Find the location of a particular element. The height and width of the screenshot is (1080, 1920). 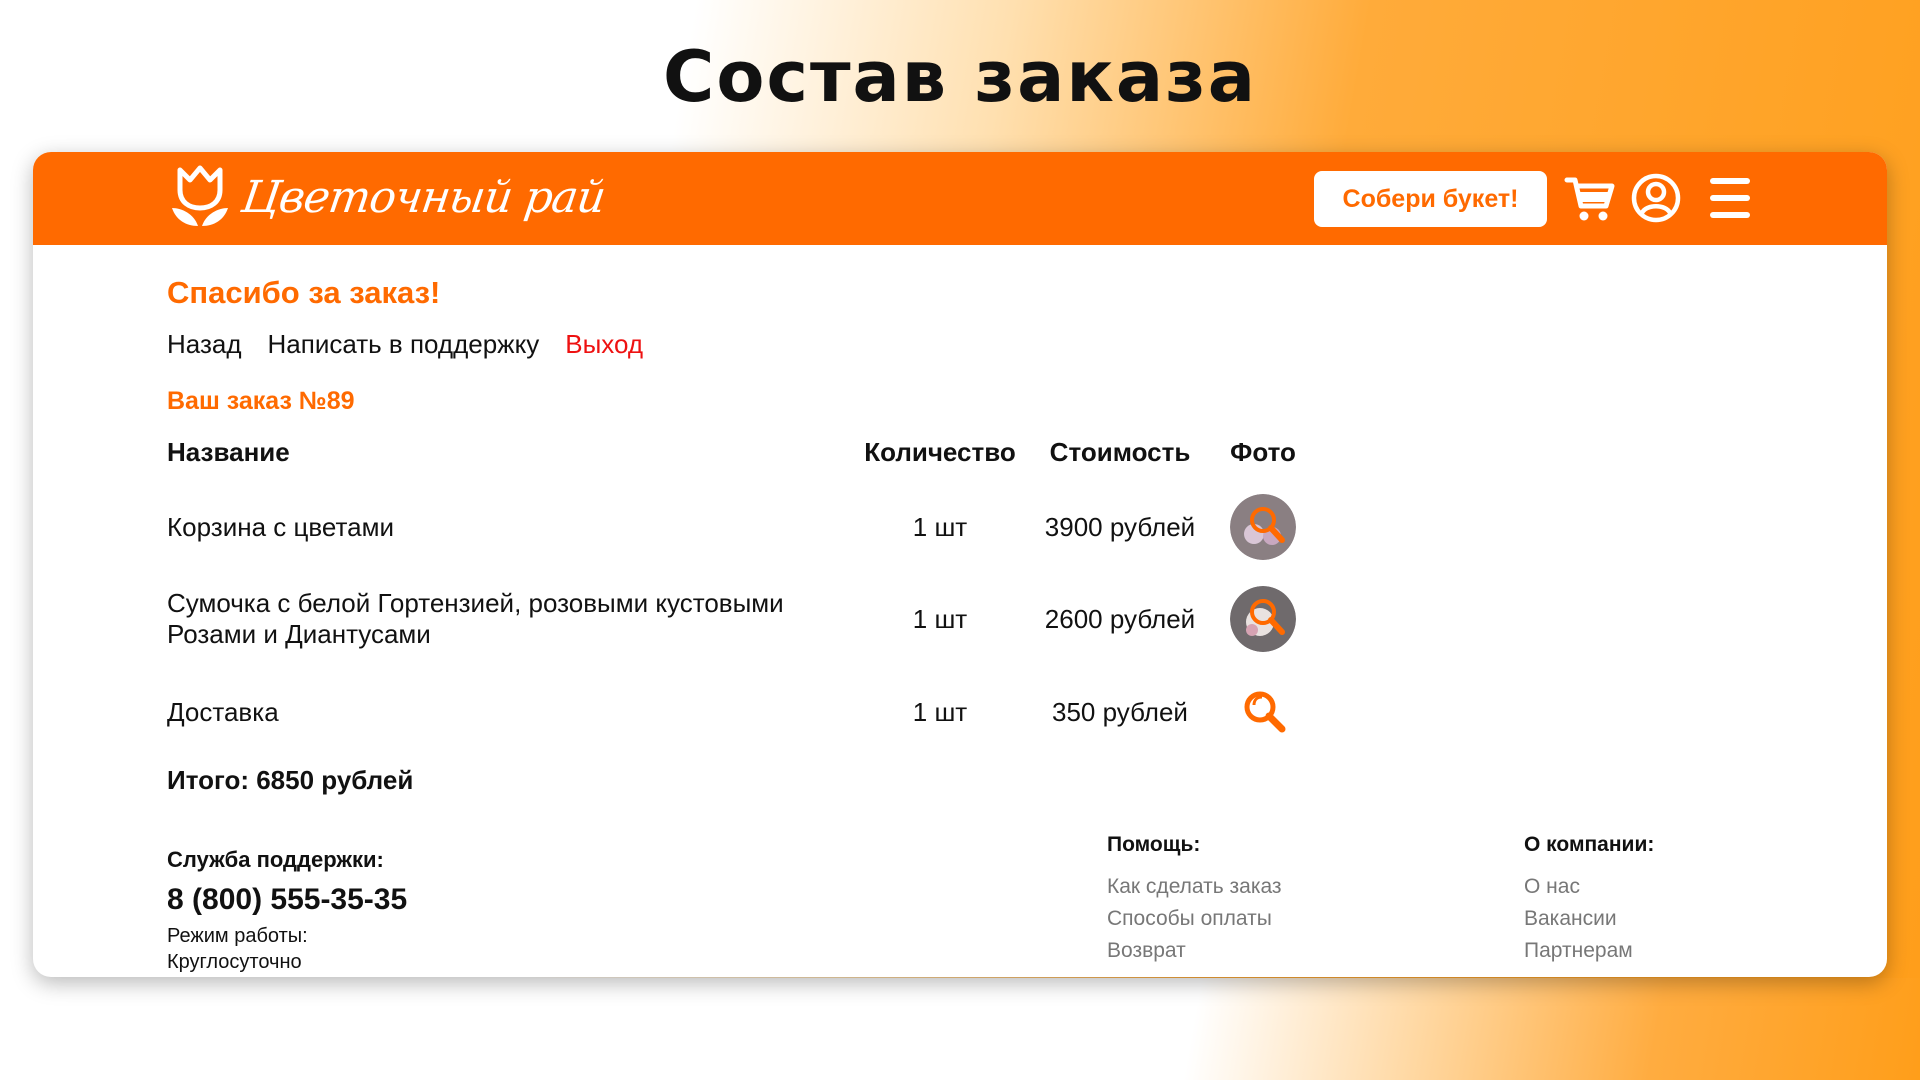

logo-text: Цветочный рай is located at coordinates (423, 197).